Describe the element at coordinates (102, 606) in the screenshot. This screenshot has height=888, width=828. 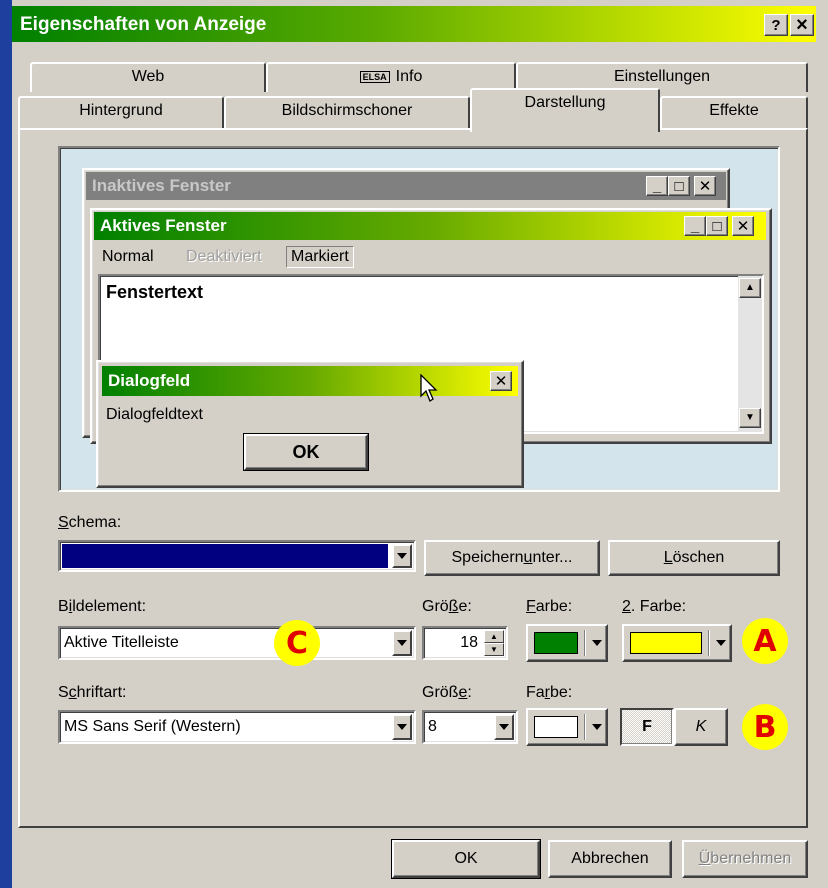
I see `element-label: Bildelement:` at that location.